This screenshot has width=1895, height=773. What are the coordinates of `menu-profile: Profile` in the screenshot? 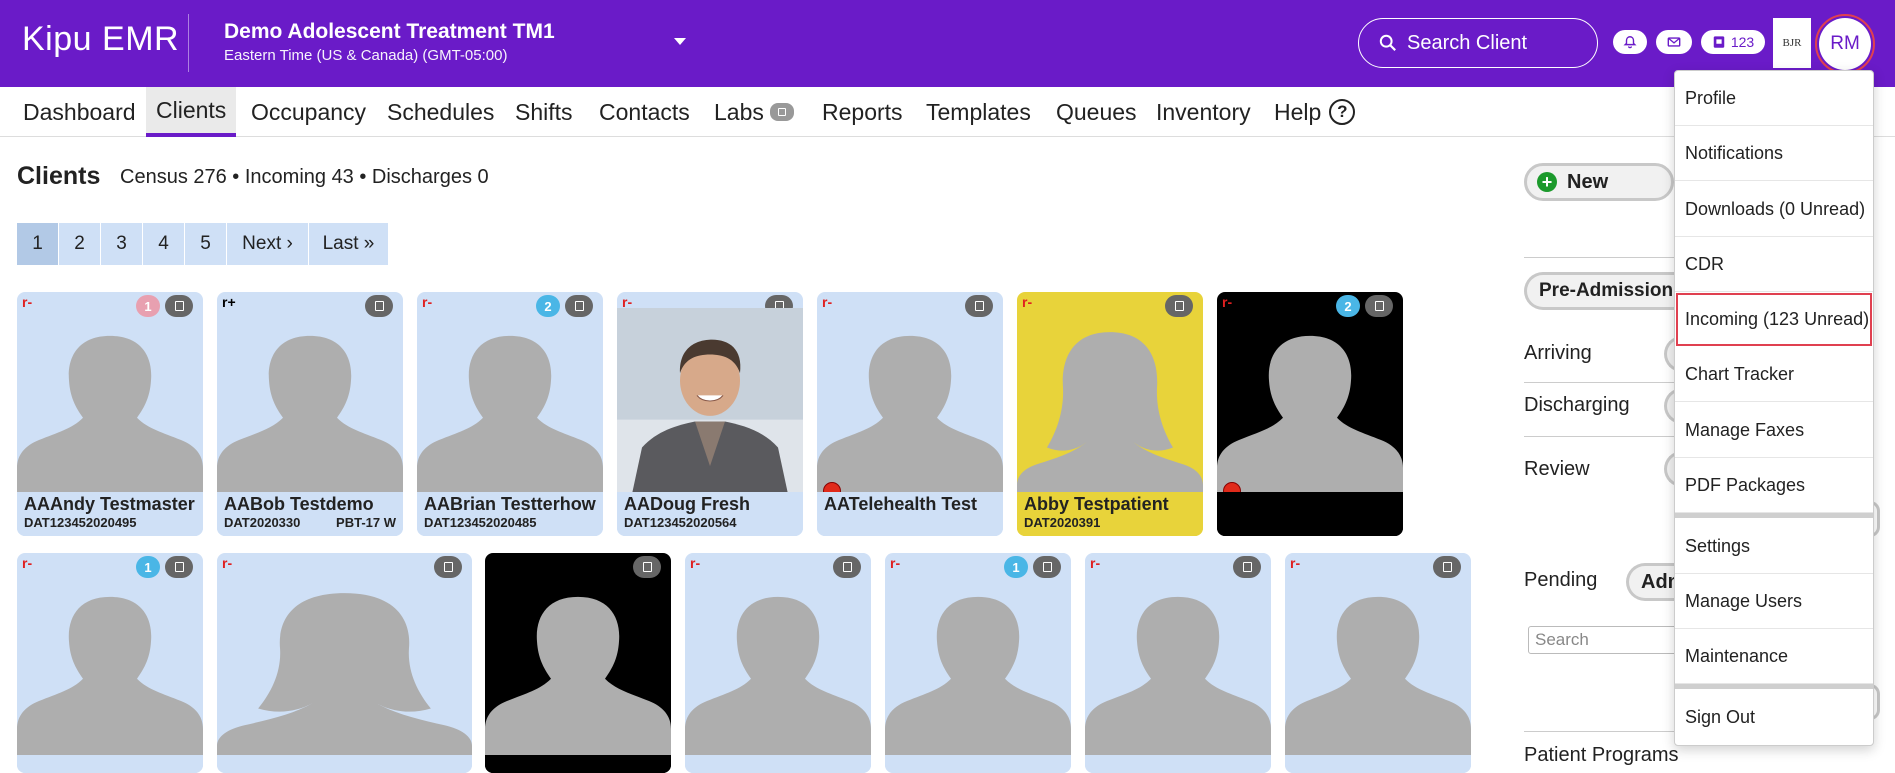 It's located at (1774, 98).